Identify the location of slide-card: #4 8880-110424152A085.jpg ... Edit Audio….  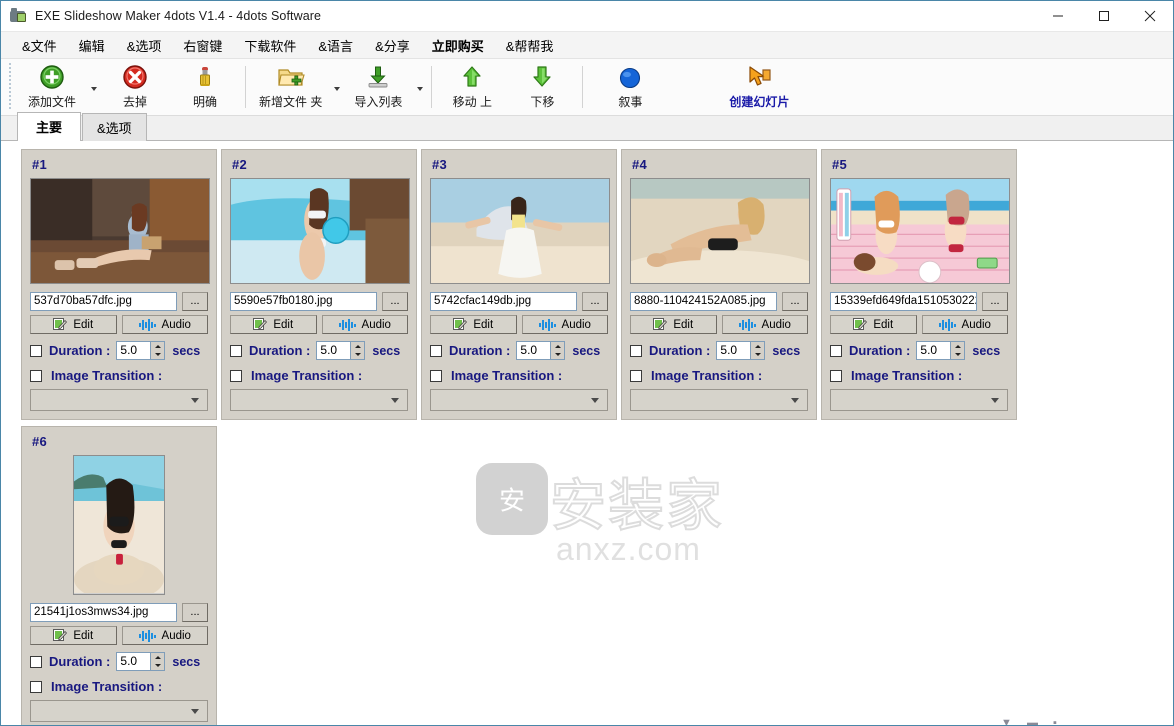
(719, 284).